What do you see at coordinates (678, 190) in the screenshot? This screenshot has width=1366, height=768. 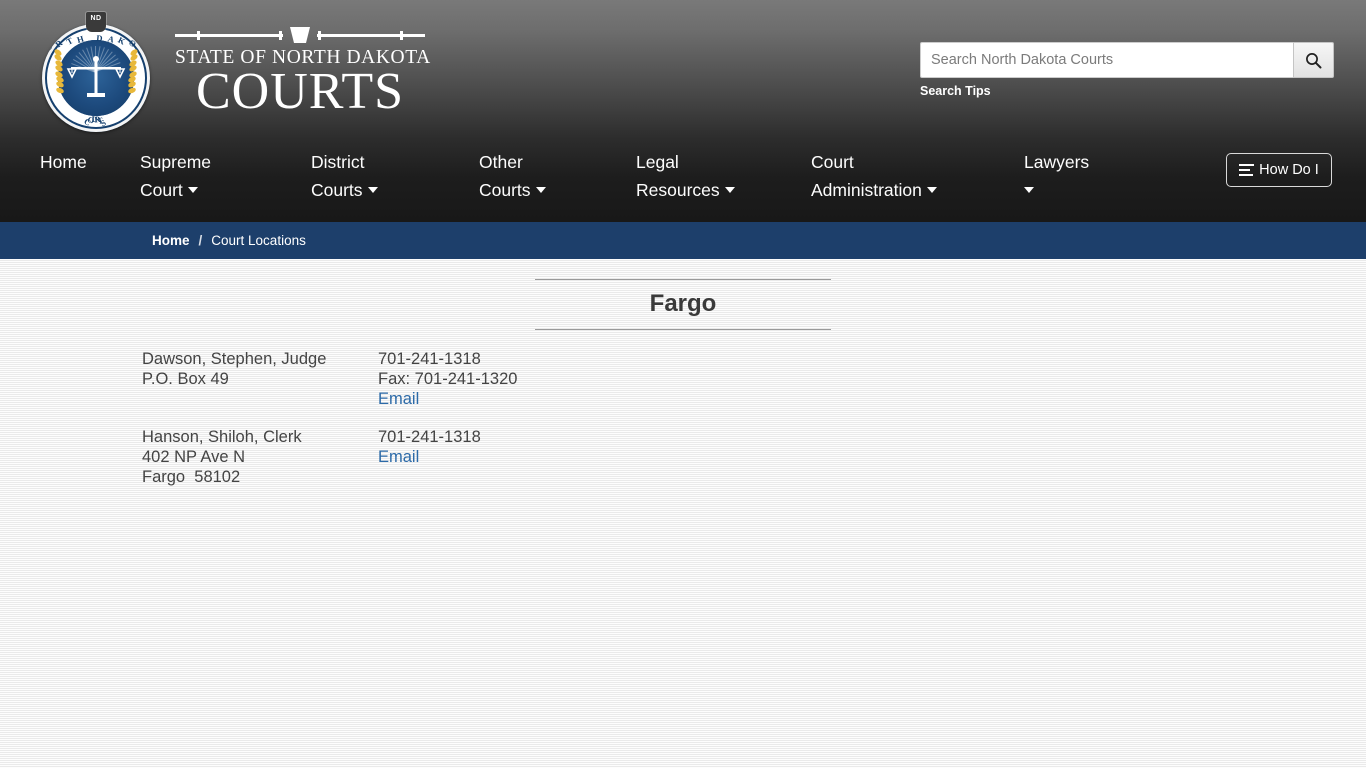 I see `nav-item-legal-resources-line2: Resources` at bounding box center [678, 190].